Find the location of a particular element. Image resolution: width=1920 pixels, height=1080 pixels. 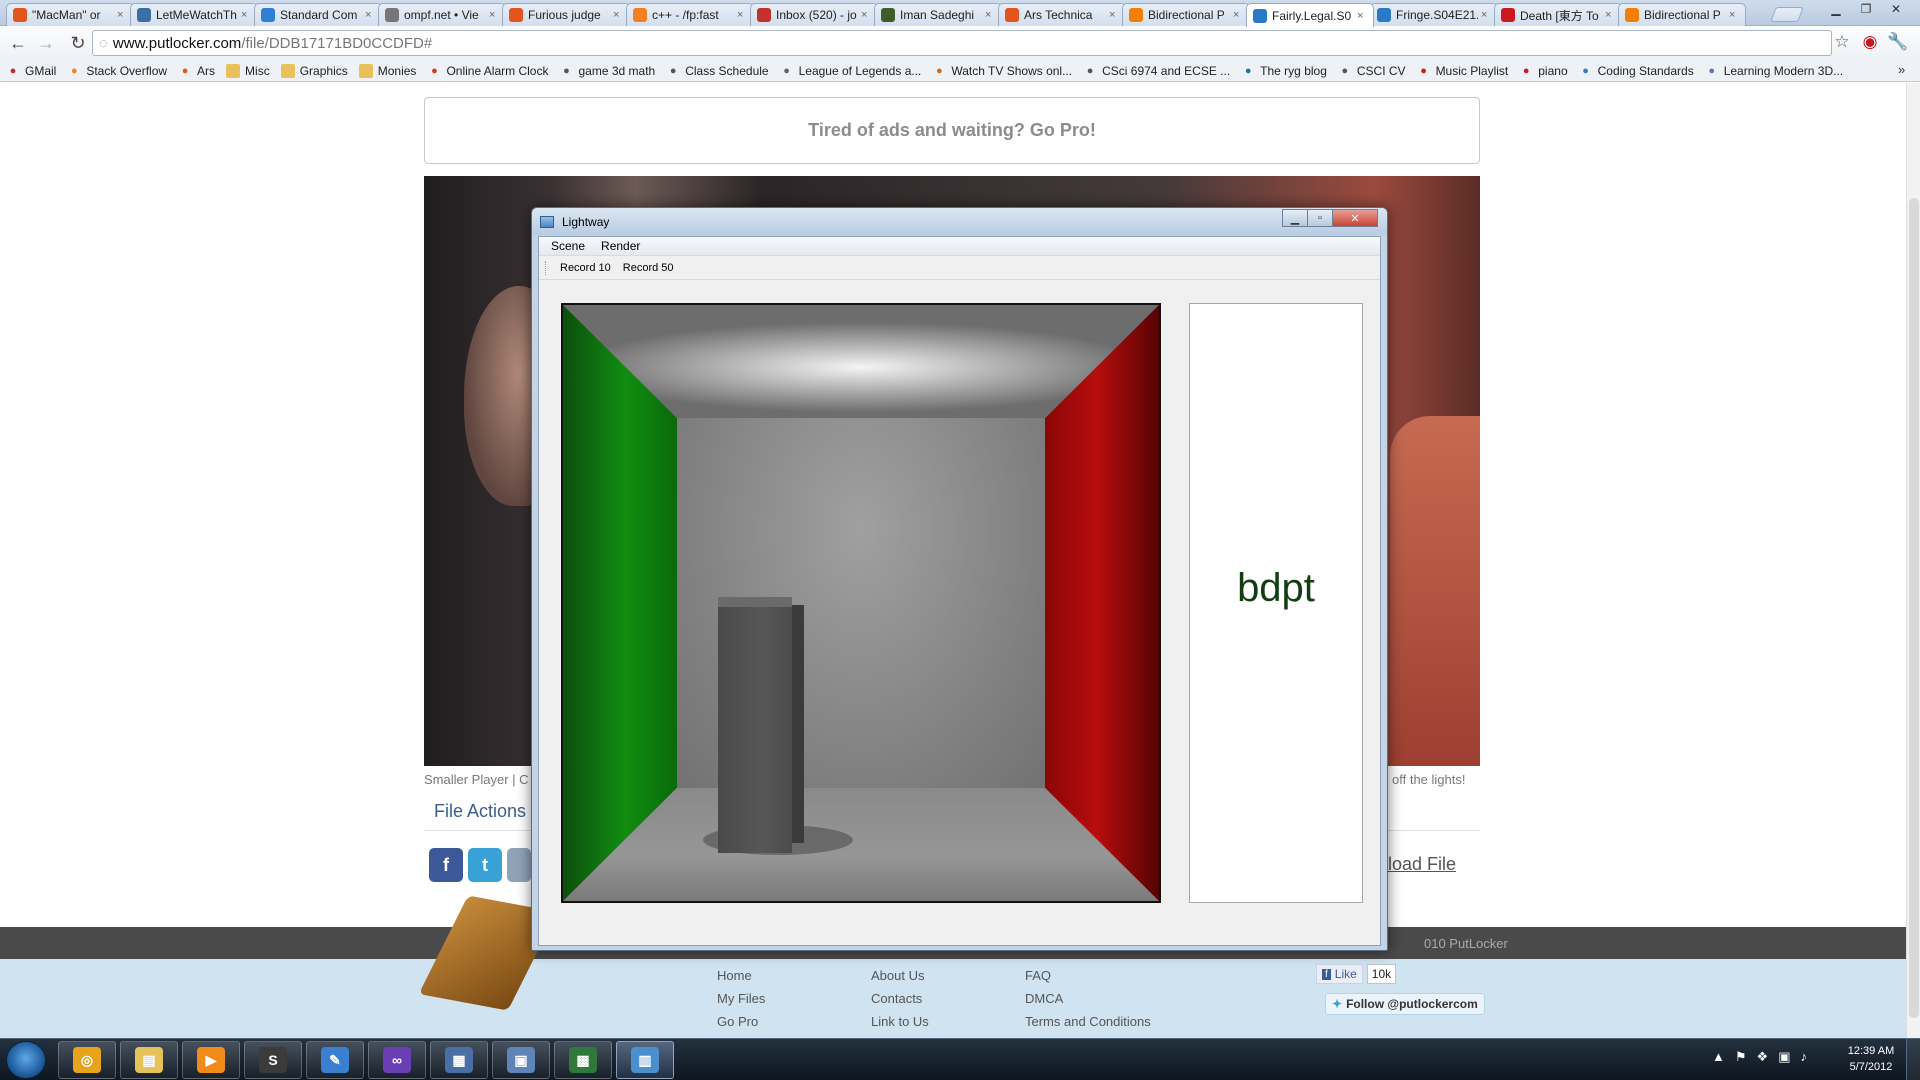

browser-tab: Iman Sadeghi × is located at coordinates (938, 14).